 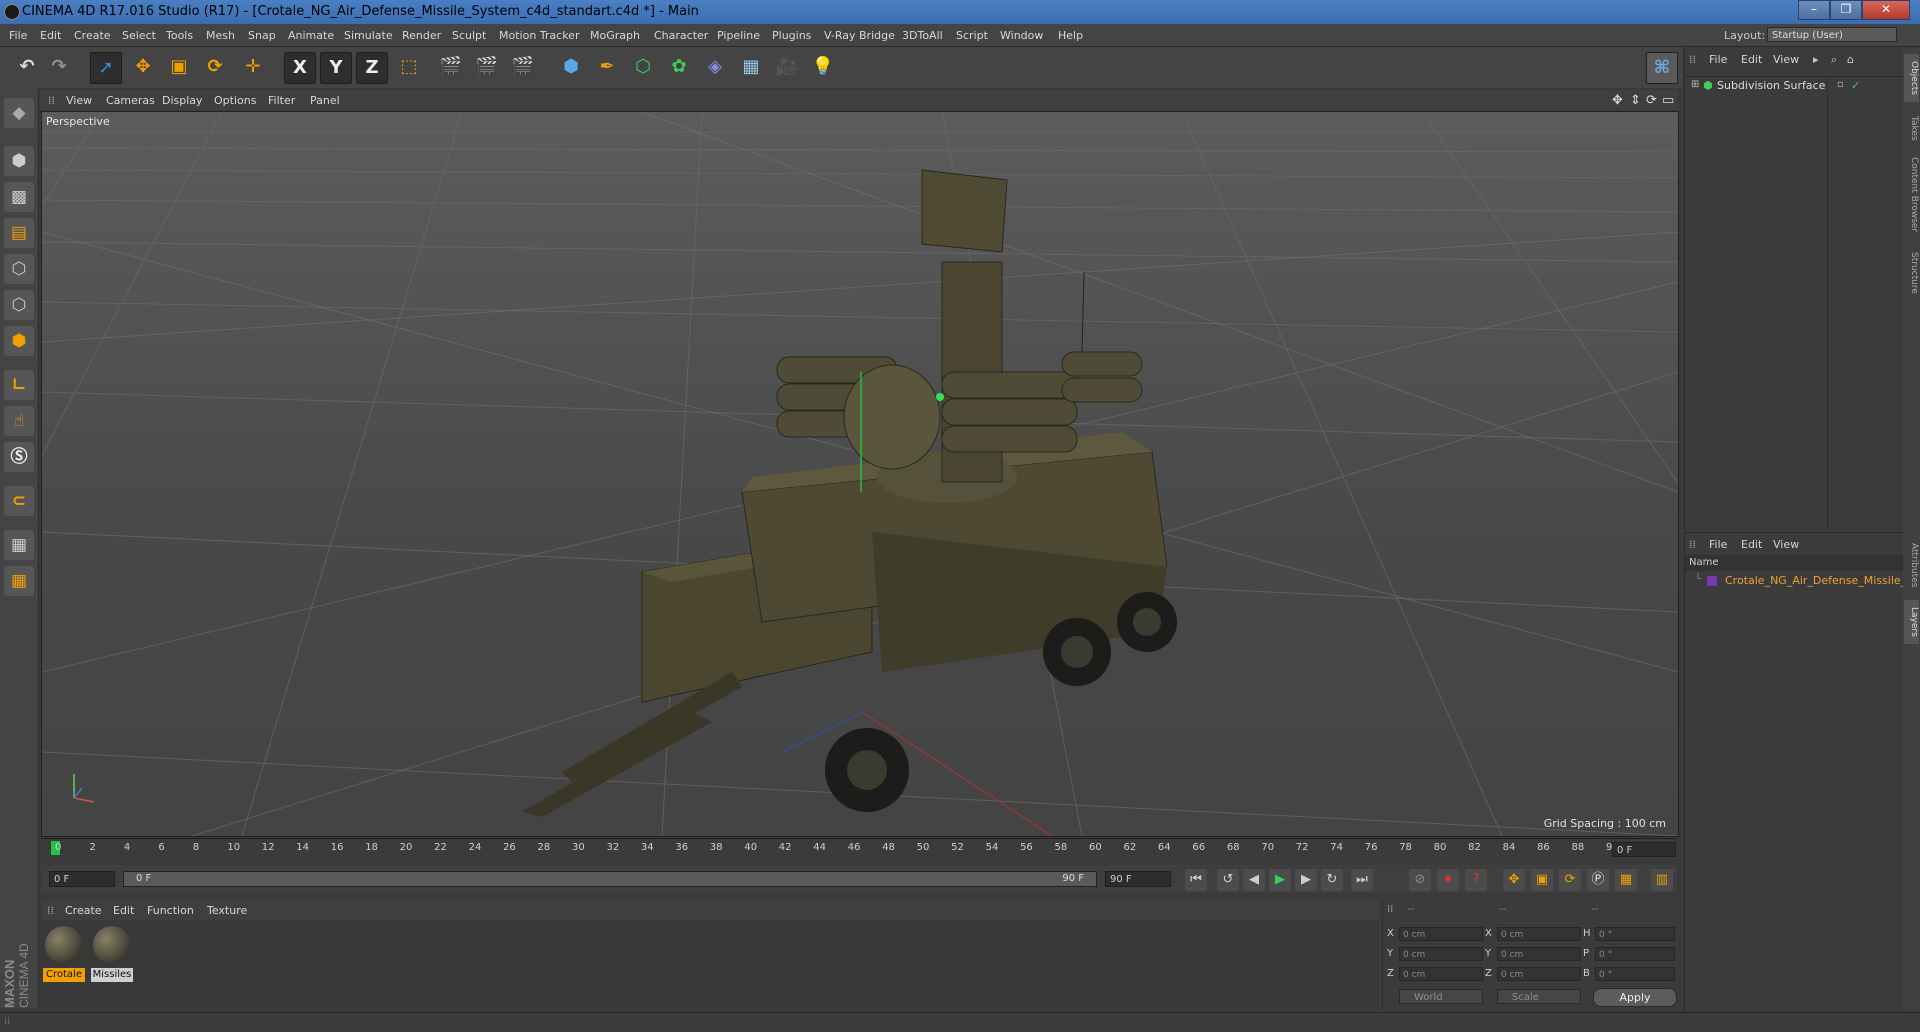 I want to click on menu-plugins: Plugins, so click(x=791, y=35).